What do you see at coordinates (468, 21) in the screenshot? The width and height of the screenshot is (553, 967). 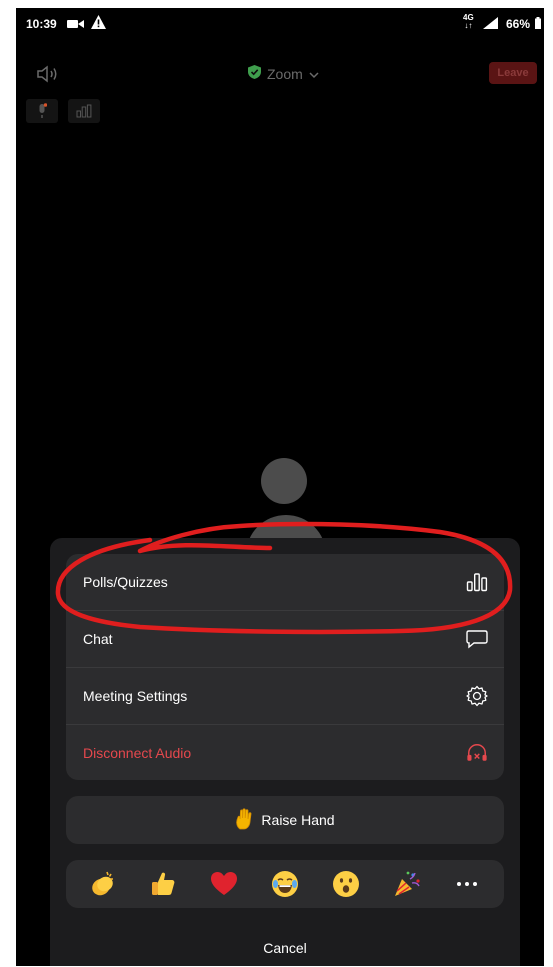 I see `network-type: 4G ↓↑` at bounding box center [468, 21].